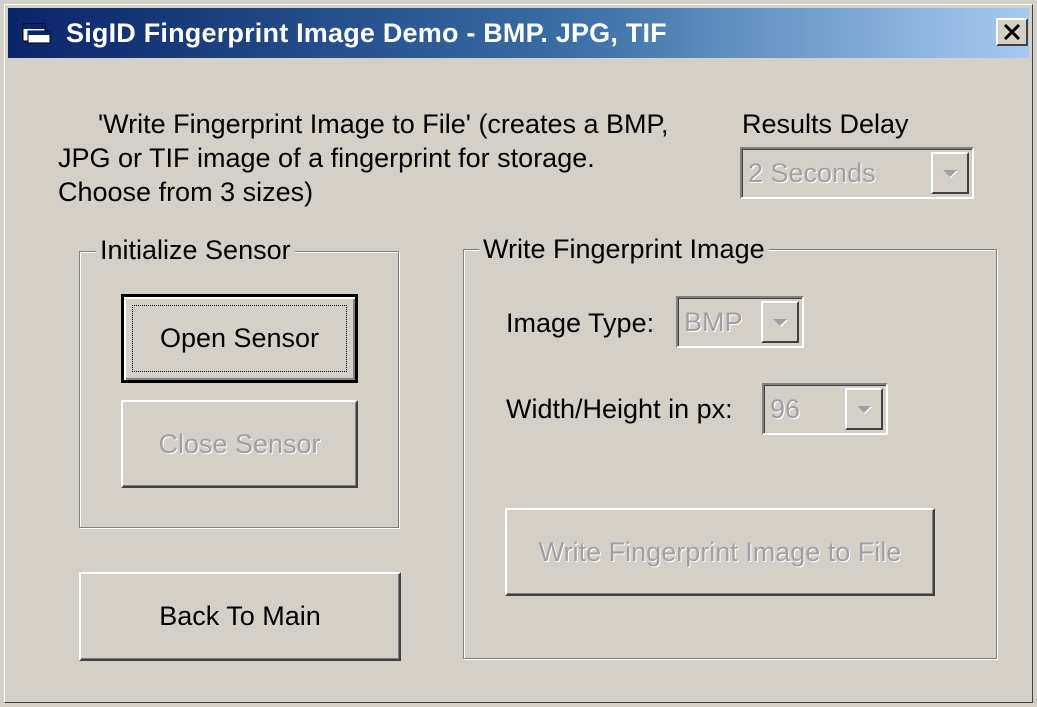  Describe the element at coordinates (36, 33) in the screenshot. I see `app-window-icon` at that location.